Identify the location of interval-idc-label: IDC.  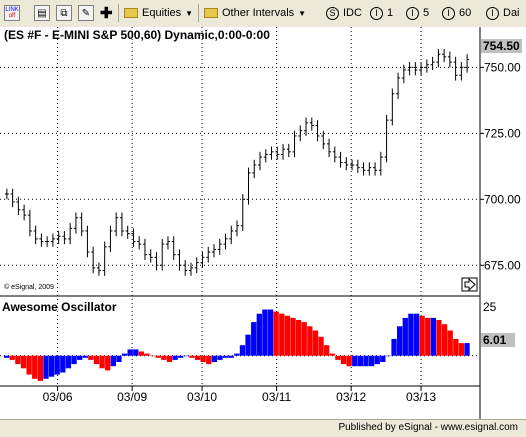
(352, 13).